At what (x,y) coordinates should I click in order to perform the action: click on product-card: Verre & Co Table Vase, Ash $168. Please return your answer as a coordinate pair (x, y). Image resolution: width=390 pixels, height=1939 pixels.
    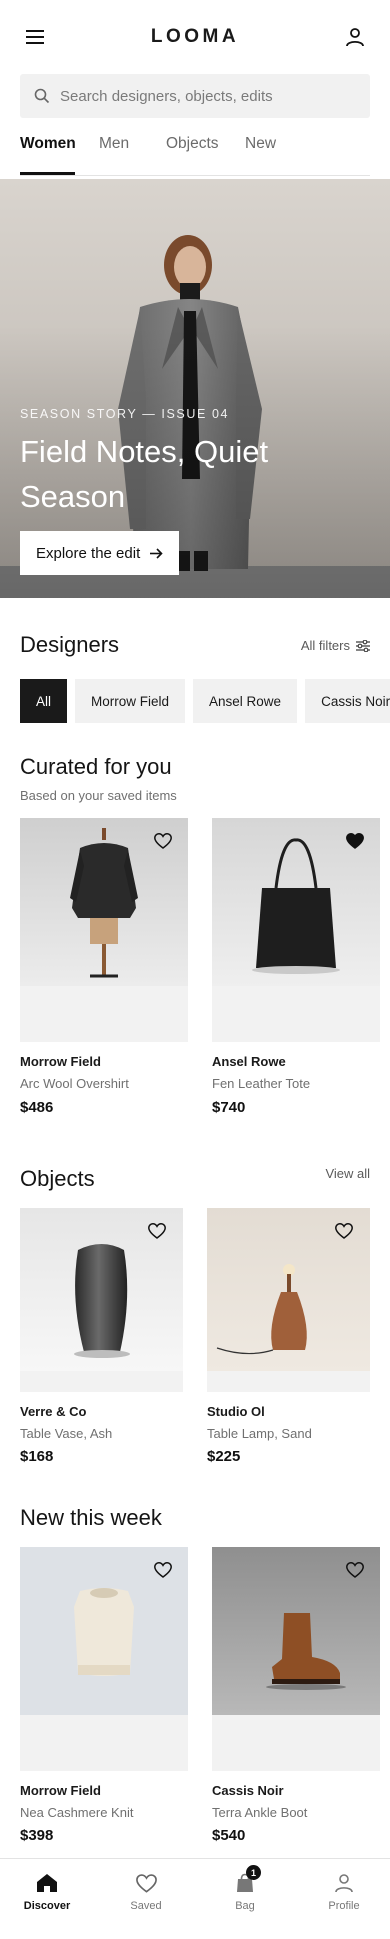
    Looking at the image, I should click on (101, 1339).